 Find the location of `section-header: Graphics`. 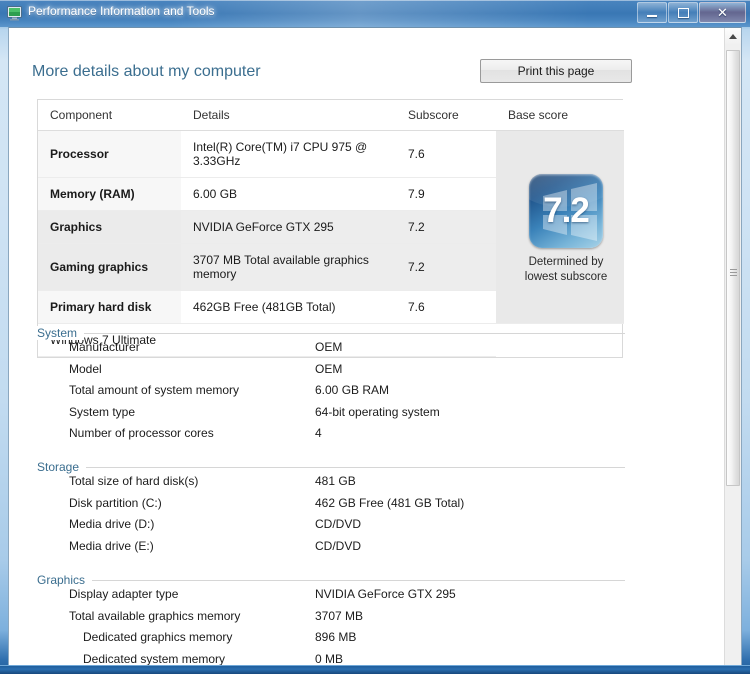

section-header: Graphics is located at coordinates (331, 579).